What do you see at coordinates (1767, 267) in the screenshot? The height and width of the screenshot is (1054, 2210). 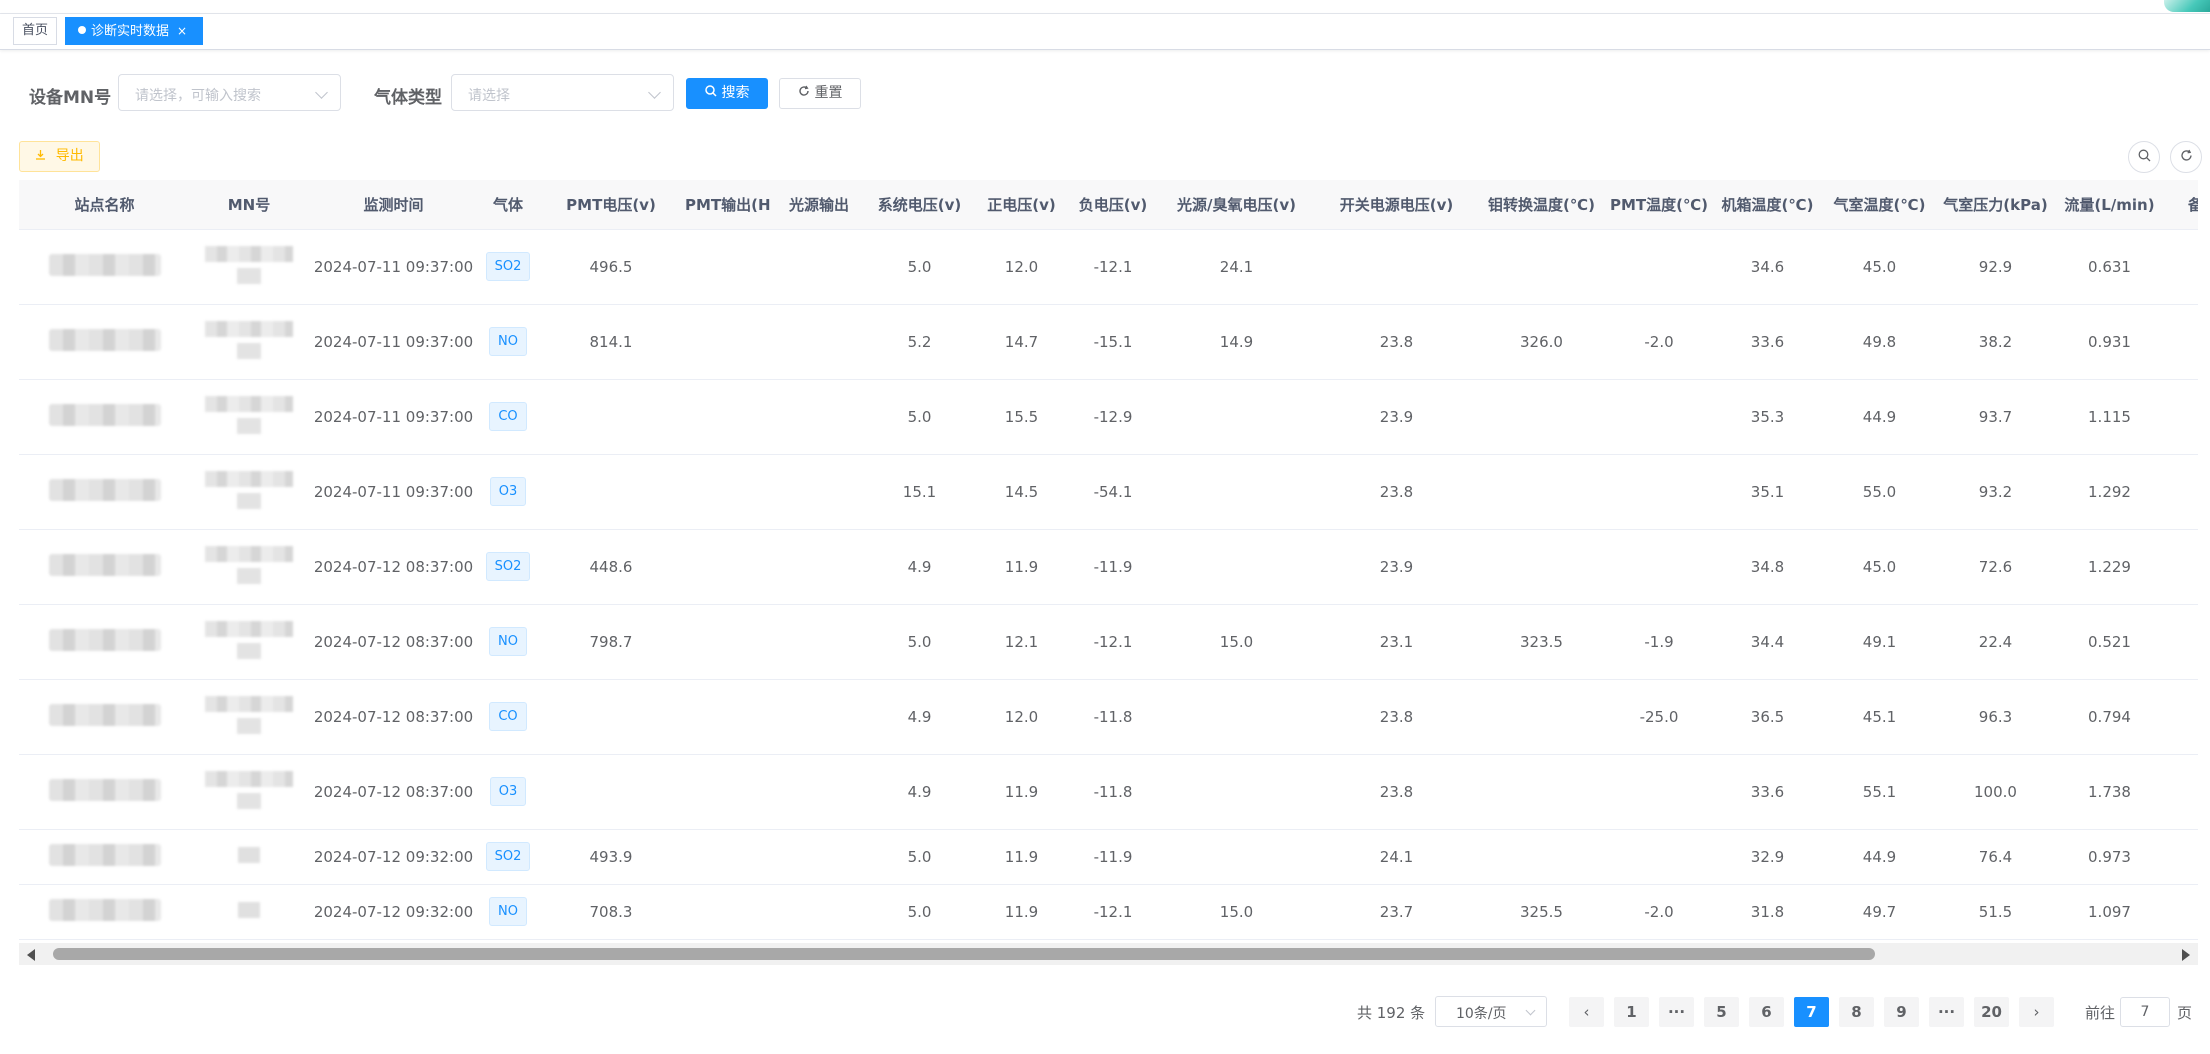 I see `cell-box-temp: 34.6` at bounding box center [1767, 267].